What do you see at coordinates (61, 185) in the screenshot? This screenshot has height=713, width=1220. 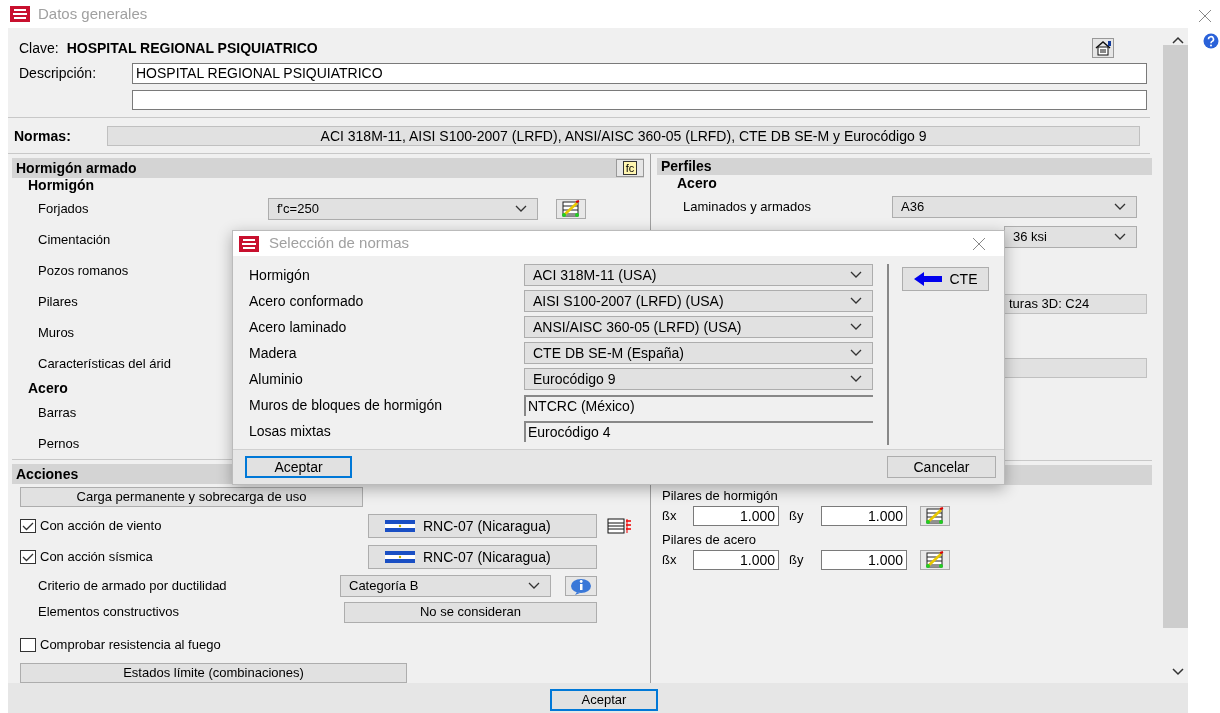 I see `subsection-title: Hormigón` at bounding box center [61, 185].